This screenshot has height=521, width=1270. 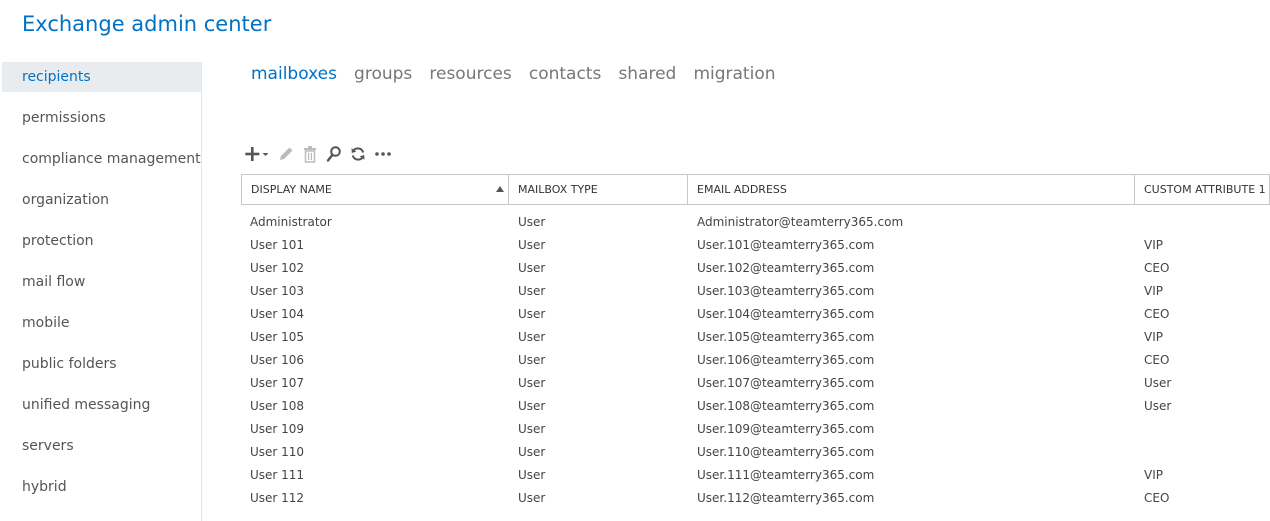 What do you see at coordinates (755, 314) in the screenshot?
I see `table-row: User 104 User User.104@teamterry365.com CEO` at bounding box center [755, 314].